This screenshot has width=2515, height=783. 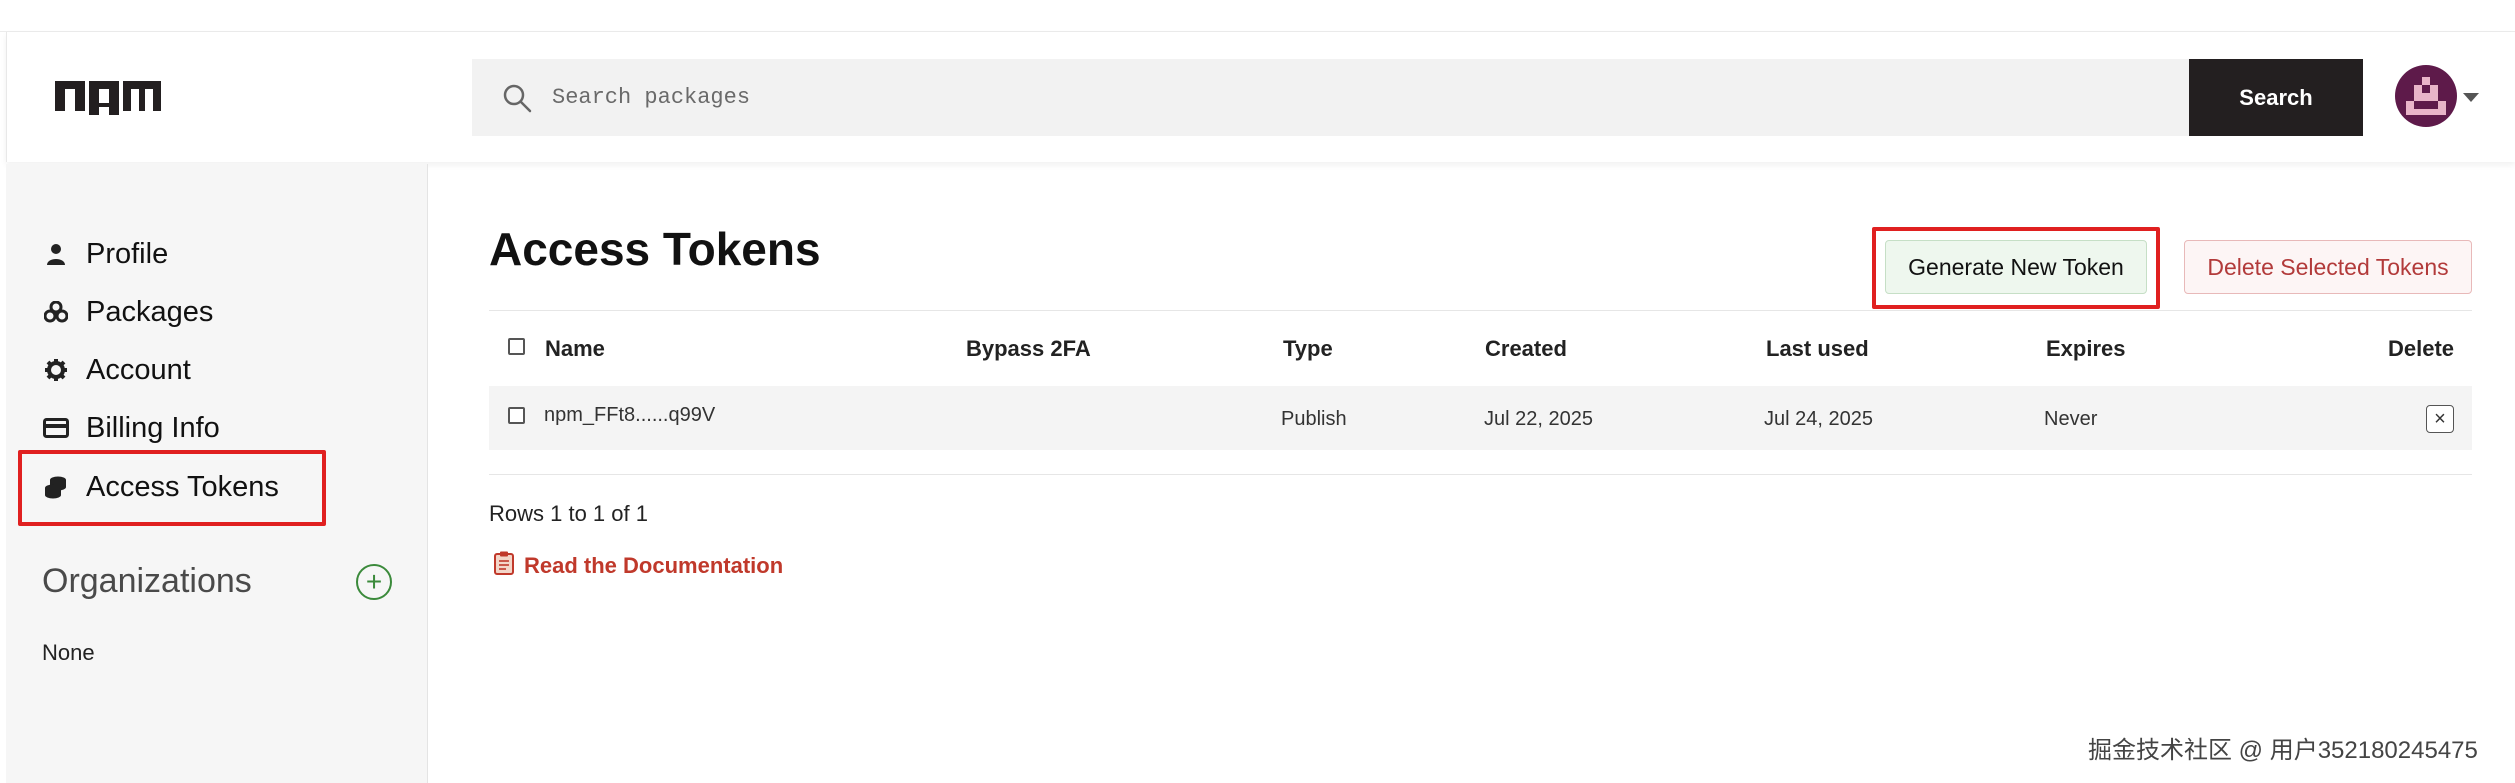 What do you see at coordinates (2440, 419) in the screenshot?
I see `delete-token-button: ×` at bounding box center [2440, 419].